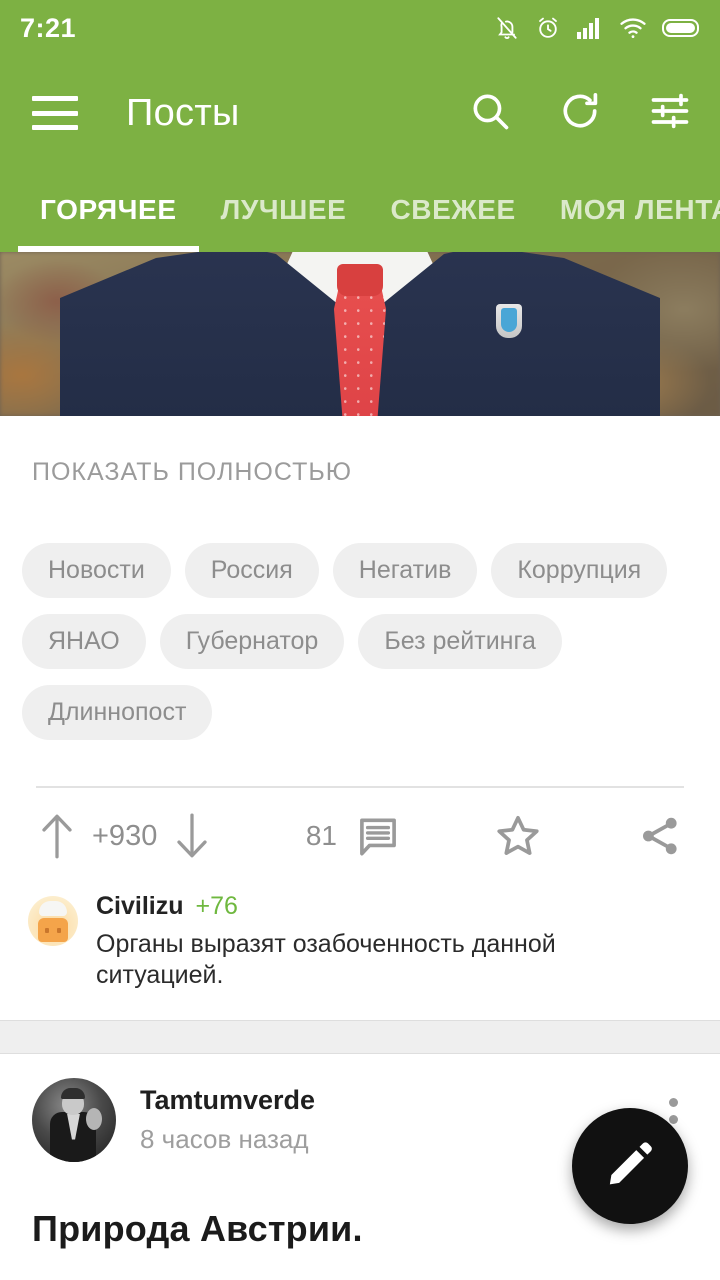  I want to click on create-post-fab, so click(630, 1166).